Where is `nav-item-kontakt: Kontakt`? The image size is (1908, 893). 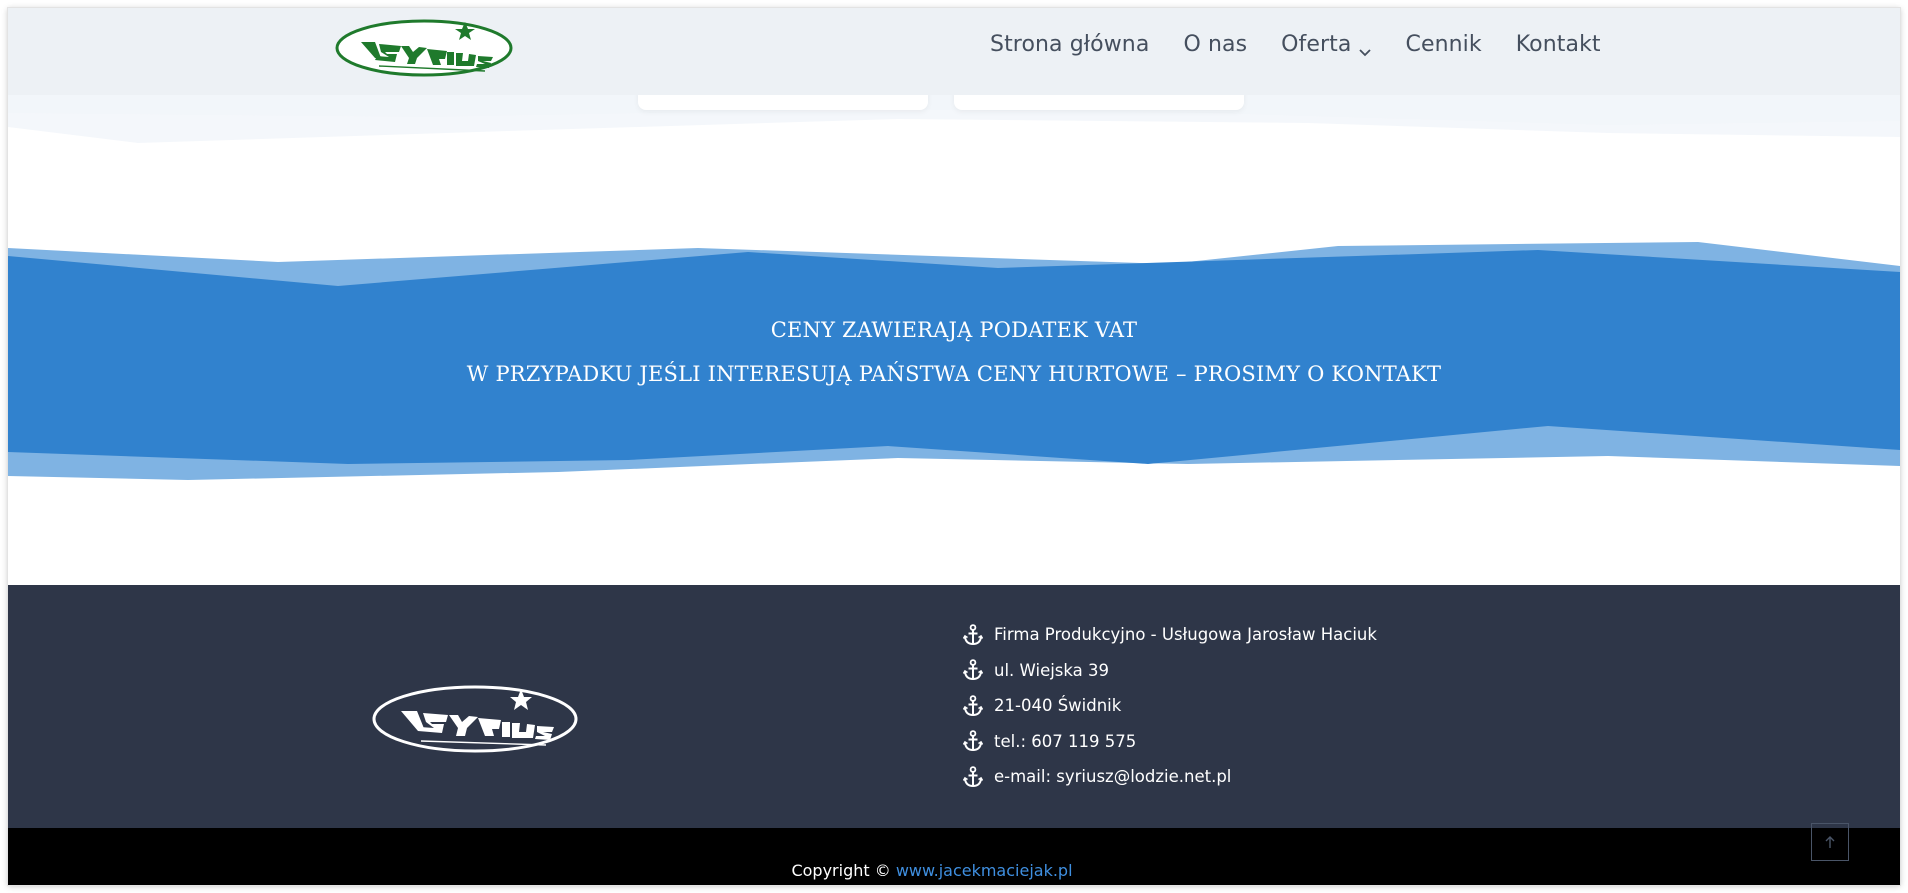 nav-item-kontakt: Kontakt is located at coordinates (1558, 45).